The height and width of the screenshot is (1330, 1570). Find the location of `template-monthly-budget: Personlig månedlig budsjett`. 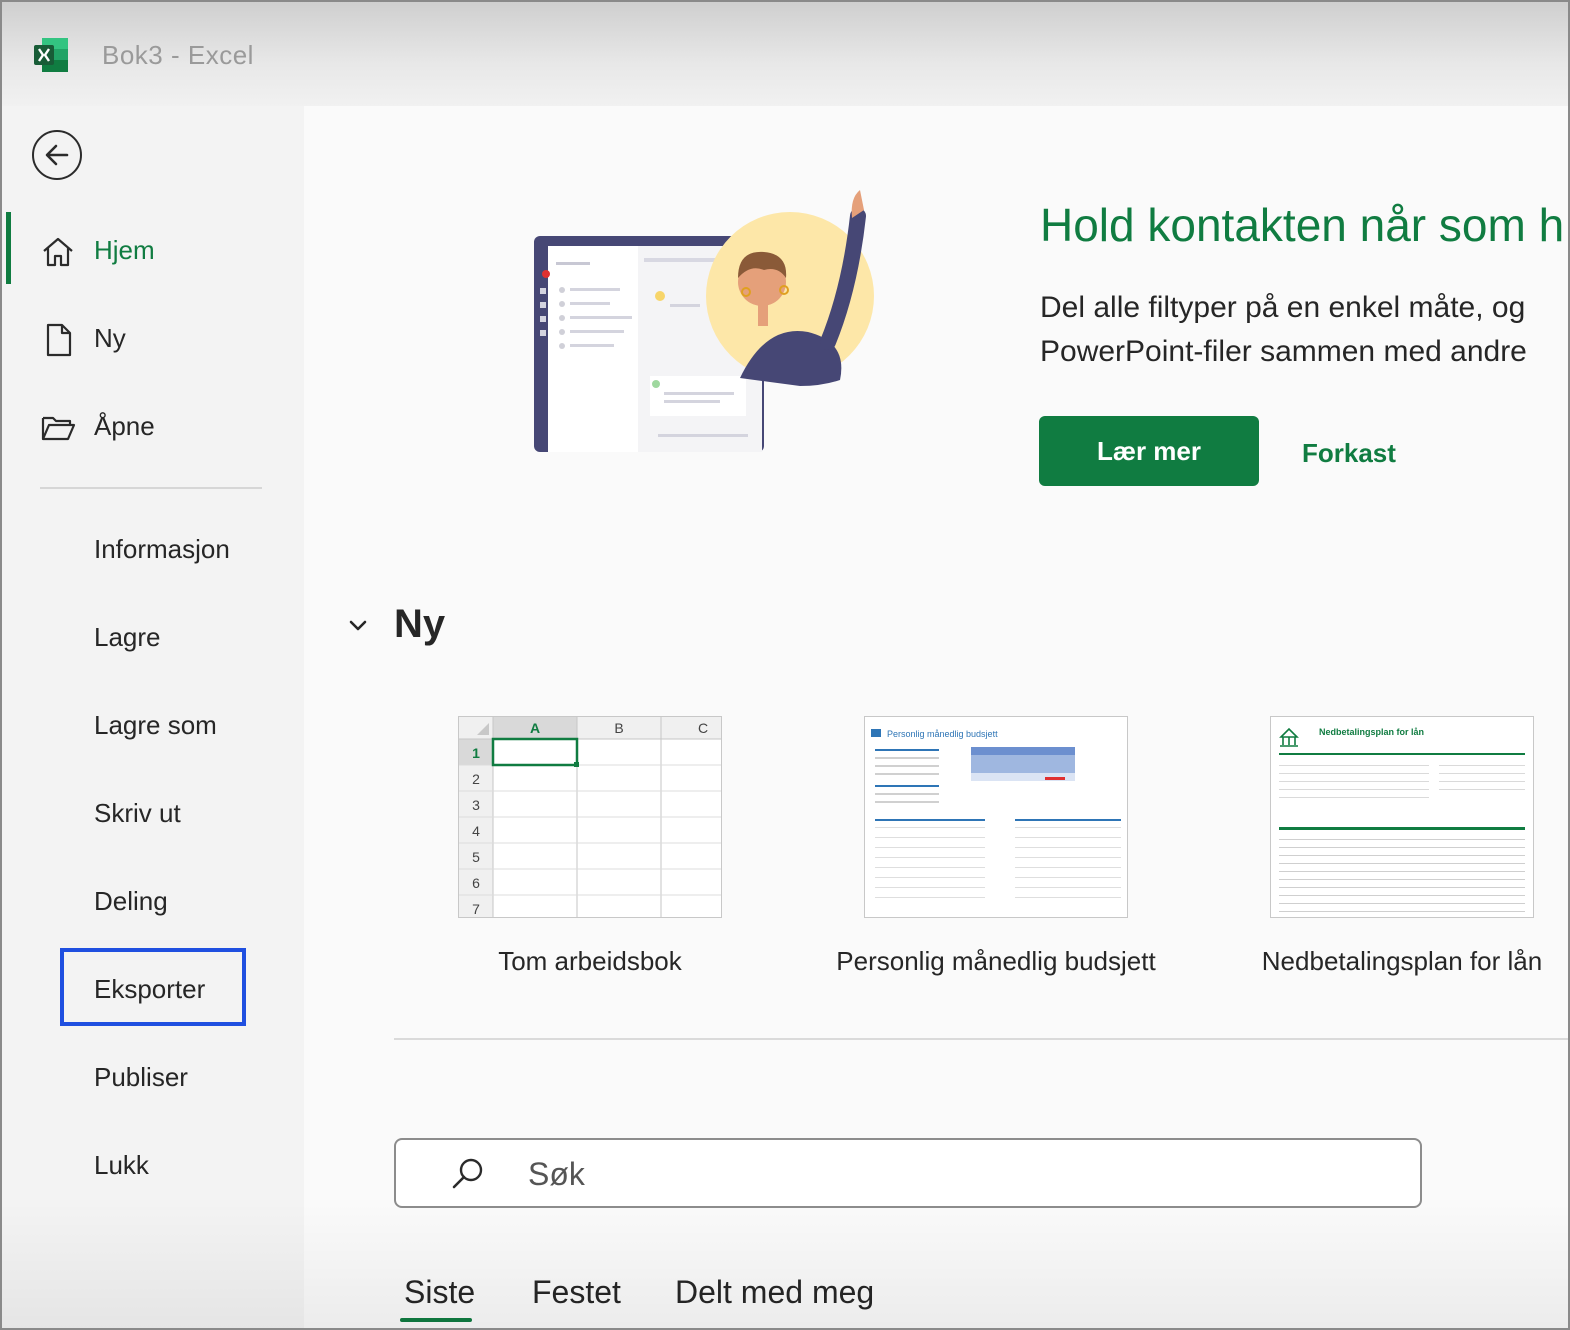

template-monthly-budget: Personlig månedlig budsjett is located at coordinates (996, 817).